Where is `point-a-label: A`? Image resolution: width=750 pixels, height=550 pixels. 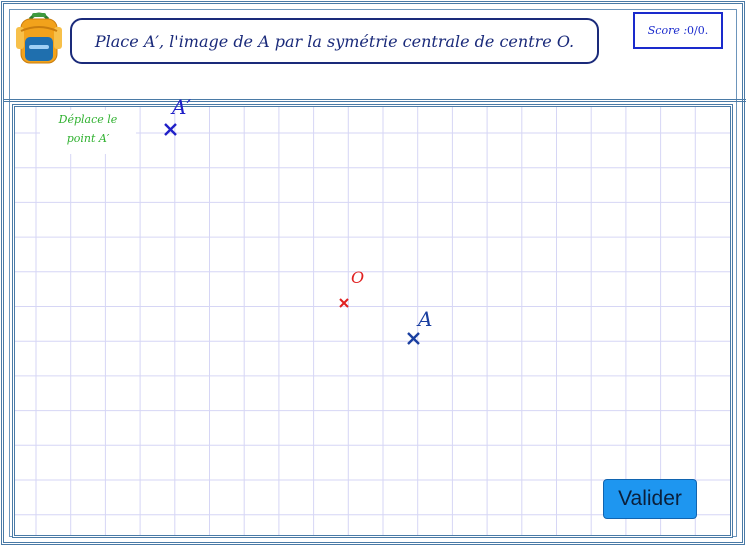 point-a-label: A is located at coordinates (425, 319).